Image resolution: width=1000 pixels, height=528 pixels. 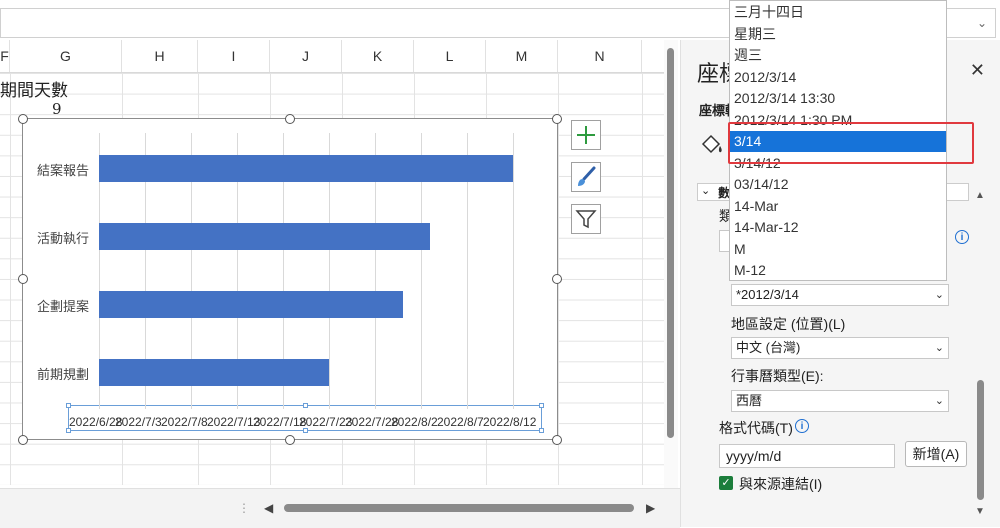 I want to click on column-header: F, so click(x=5, y=56).